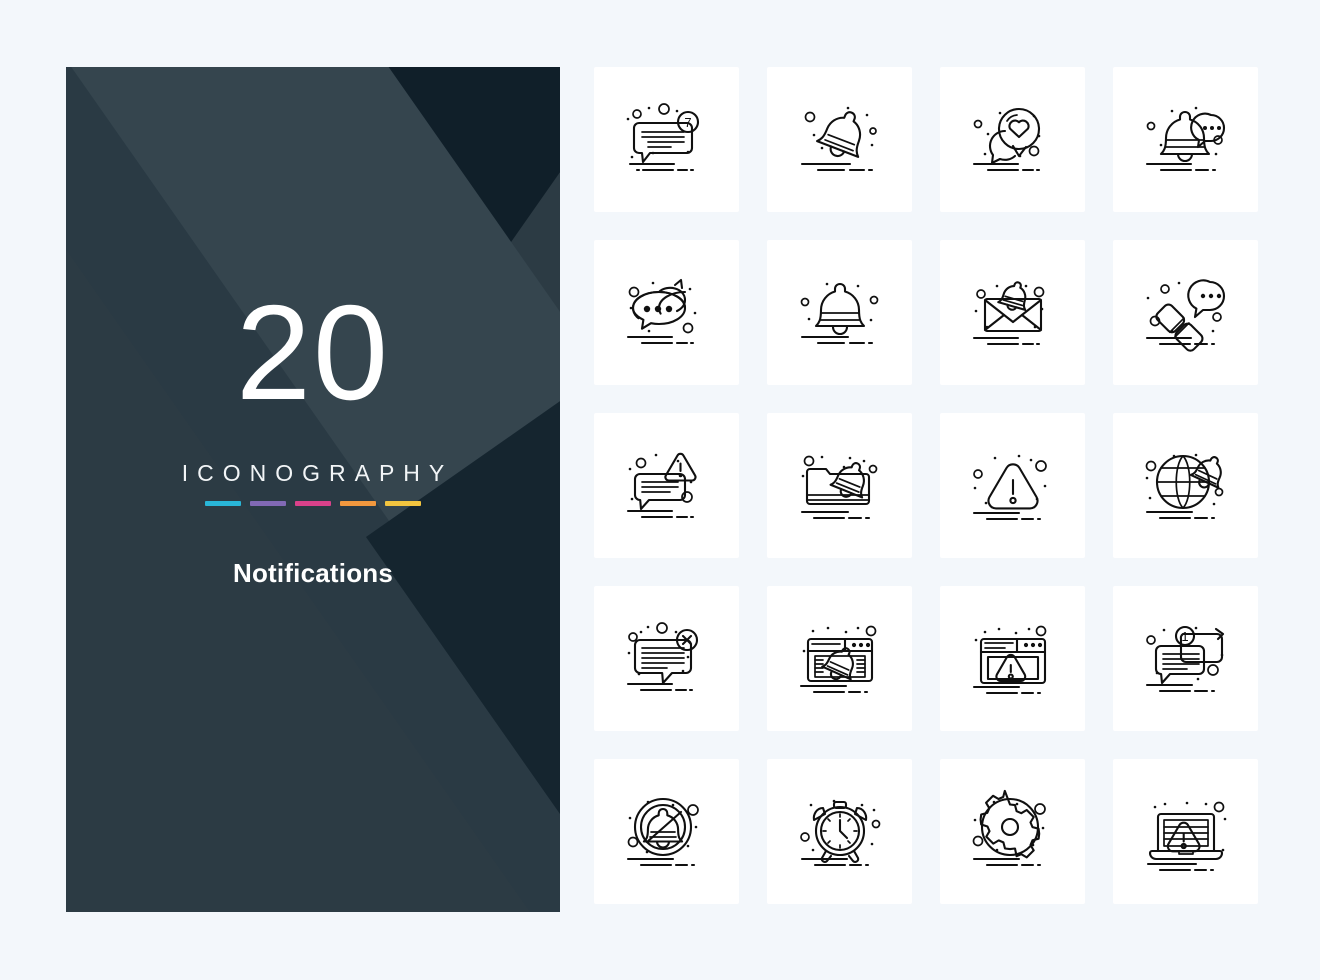 The height and width of the screenshot is (980, 1320). Describe the element at coordinates (358, 503) in the screenshot. I see `bar-orange` at that location.